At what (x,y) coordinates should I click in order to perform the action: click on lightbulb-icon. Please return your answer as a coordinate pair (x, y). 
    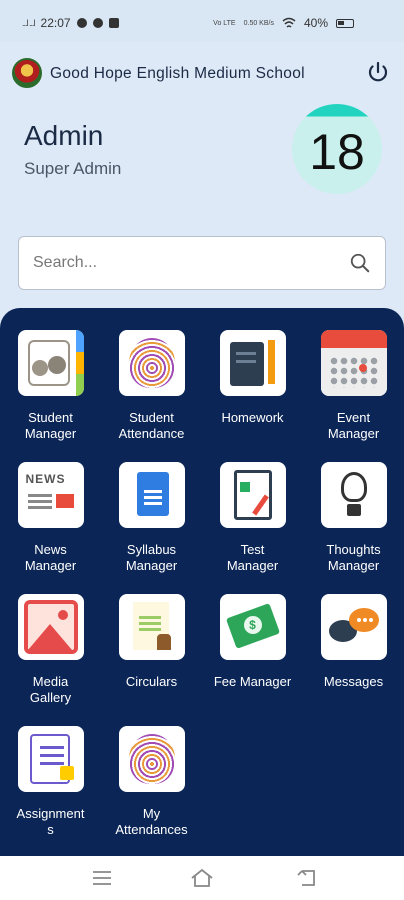
    Looking at the image, I should click on (353, 495).